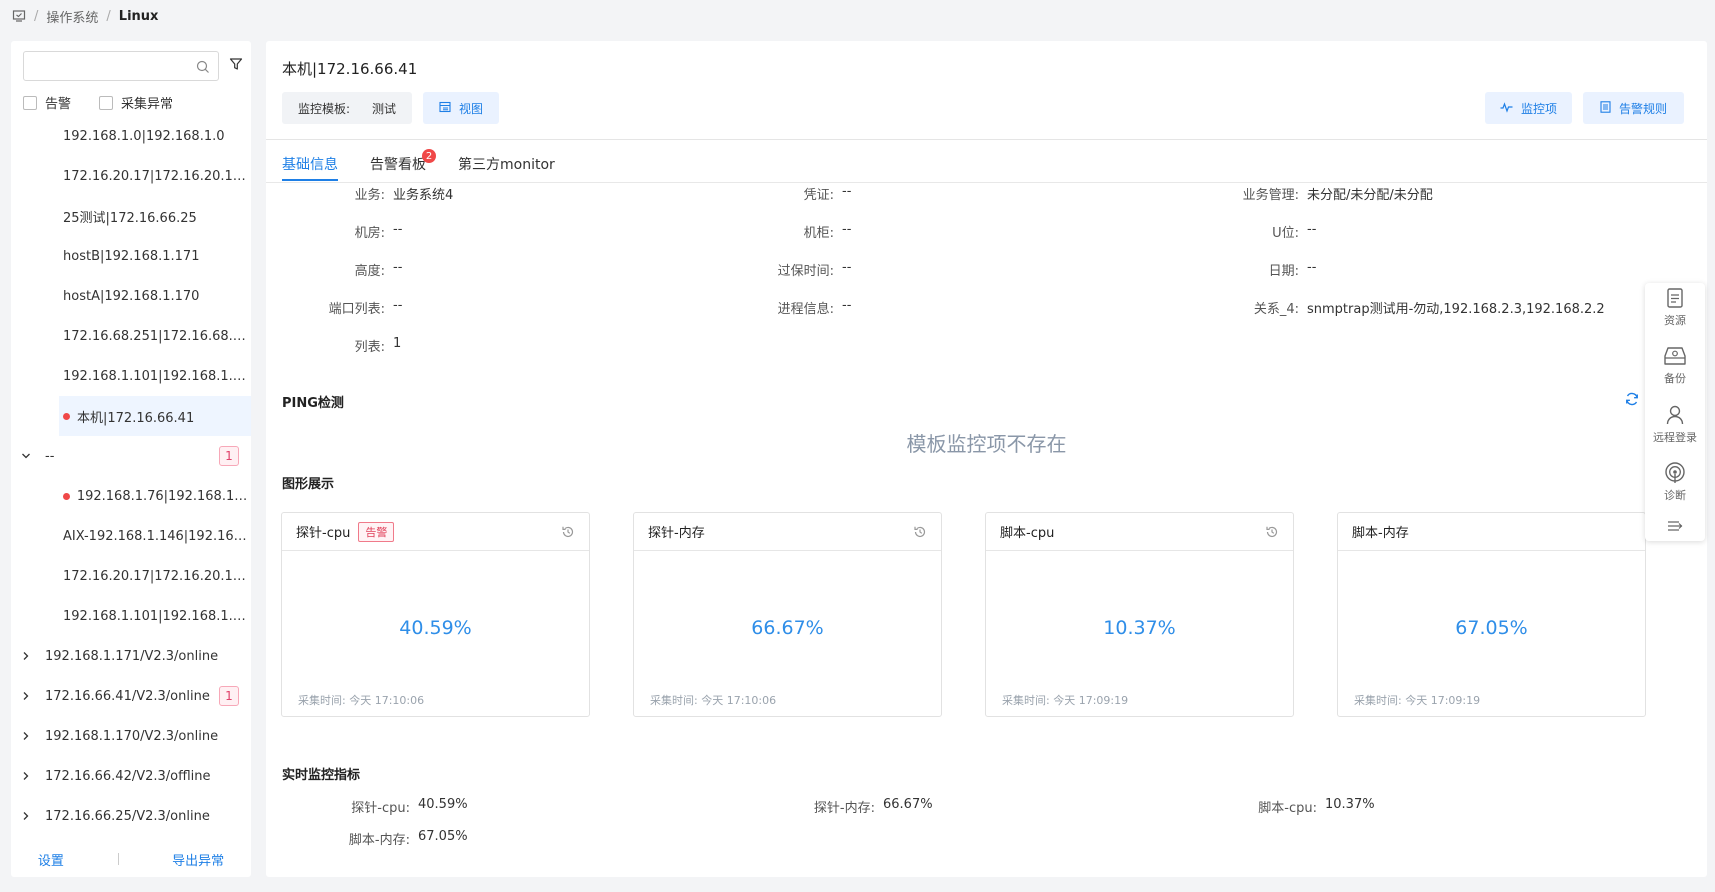  I want to click on info-label: 进程信息:, so click(805, 309).